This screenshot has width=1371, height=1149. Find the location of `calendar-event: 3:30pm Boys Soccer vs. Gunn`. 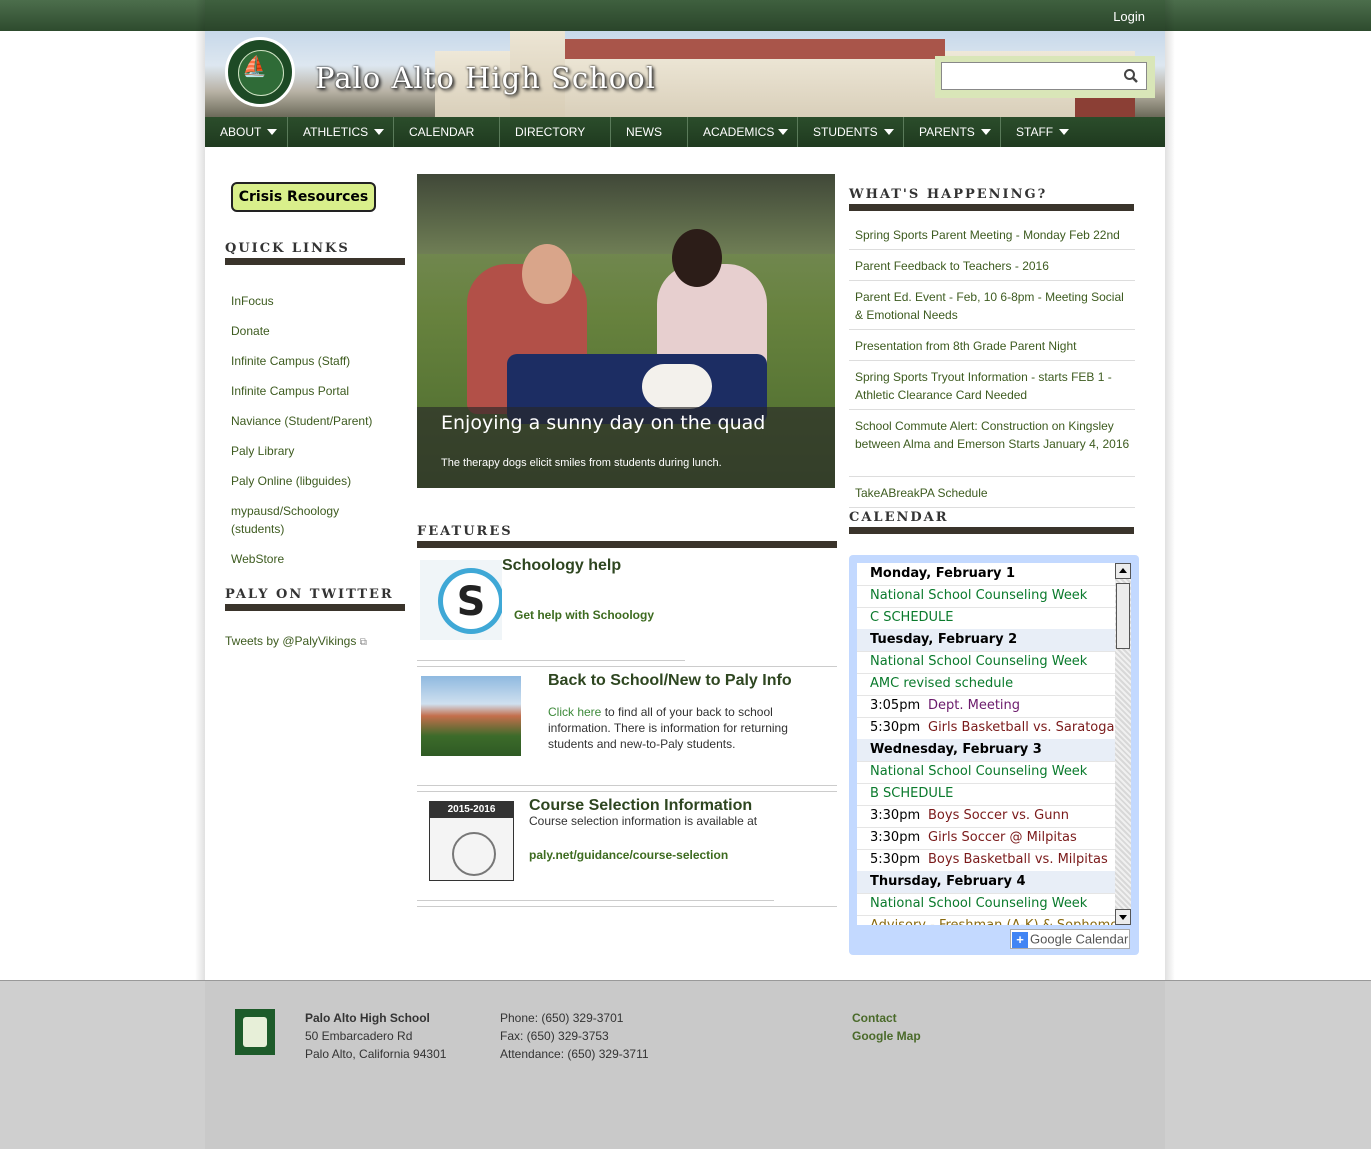

calendar-event: 3:30pm Boys Soccer vs. Gunn is located at coordinates (986, 816).